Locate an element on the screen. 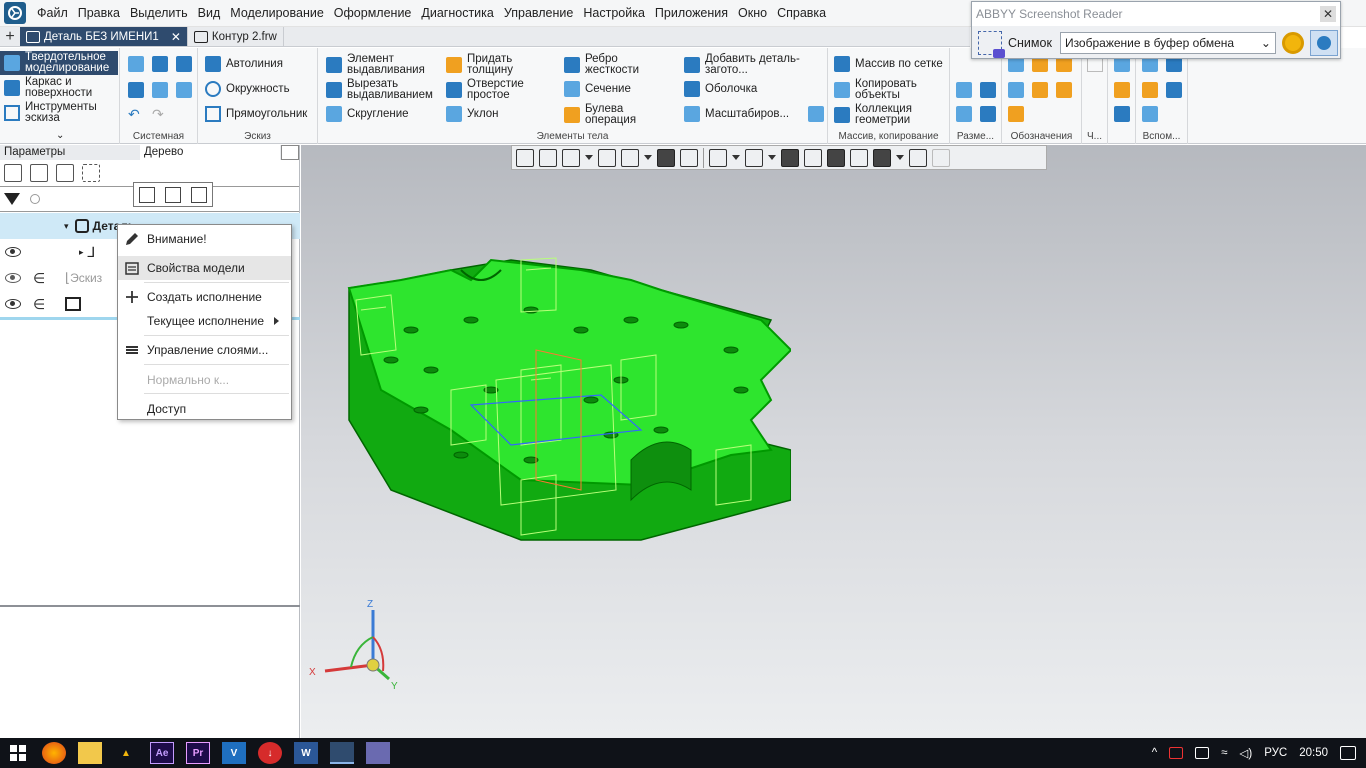  pan-icon is located at coordinates (607, 157).